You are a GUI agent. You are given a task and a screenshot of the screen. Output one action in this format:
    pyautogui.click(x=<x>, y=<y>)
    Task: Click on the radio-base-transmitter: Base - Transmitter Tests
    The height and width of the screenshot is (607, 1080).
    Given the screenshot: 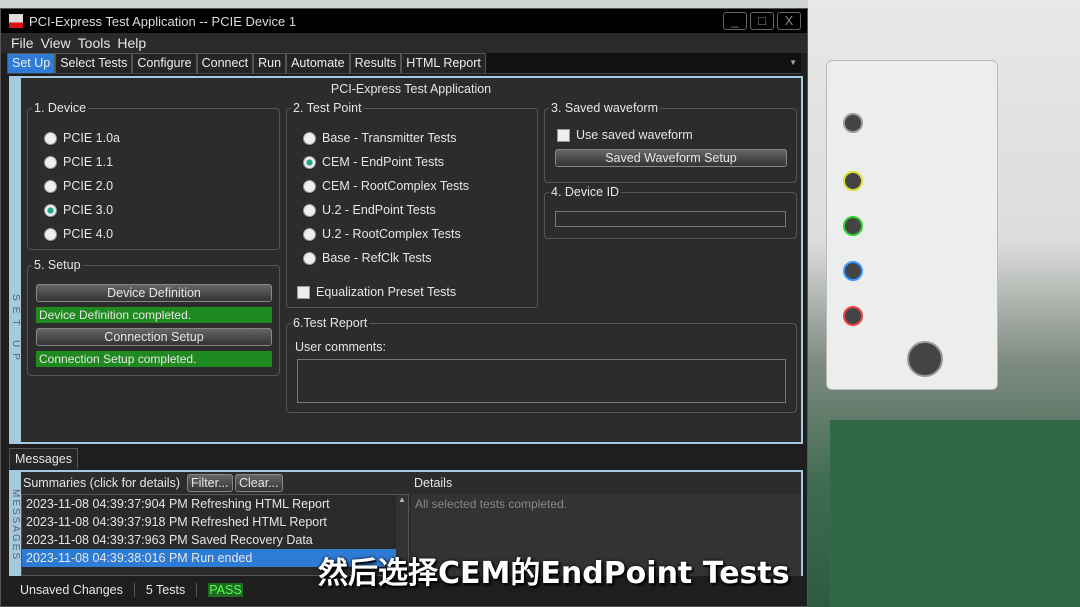 What is the action you would take?
    pyautogui.click(x=380, y=138)
    